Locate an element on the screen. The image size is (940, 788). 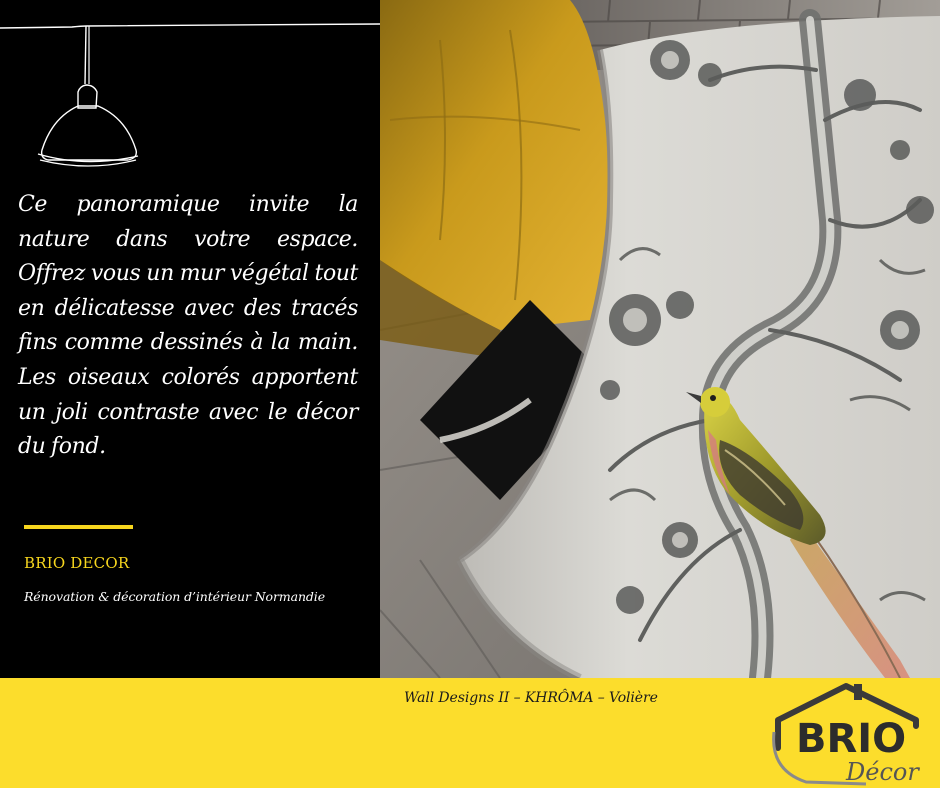
brio-decor-logo: BRIO Décor is located at coordinates (846, 734).